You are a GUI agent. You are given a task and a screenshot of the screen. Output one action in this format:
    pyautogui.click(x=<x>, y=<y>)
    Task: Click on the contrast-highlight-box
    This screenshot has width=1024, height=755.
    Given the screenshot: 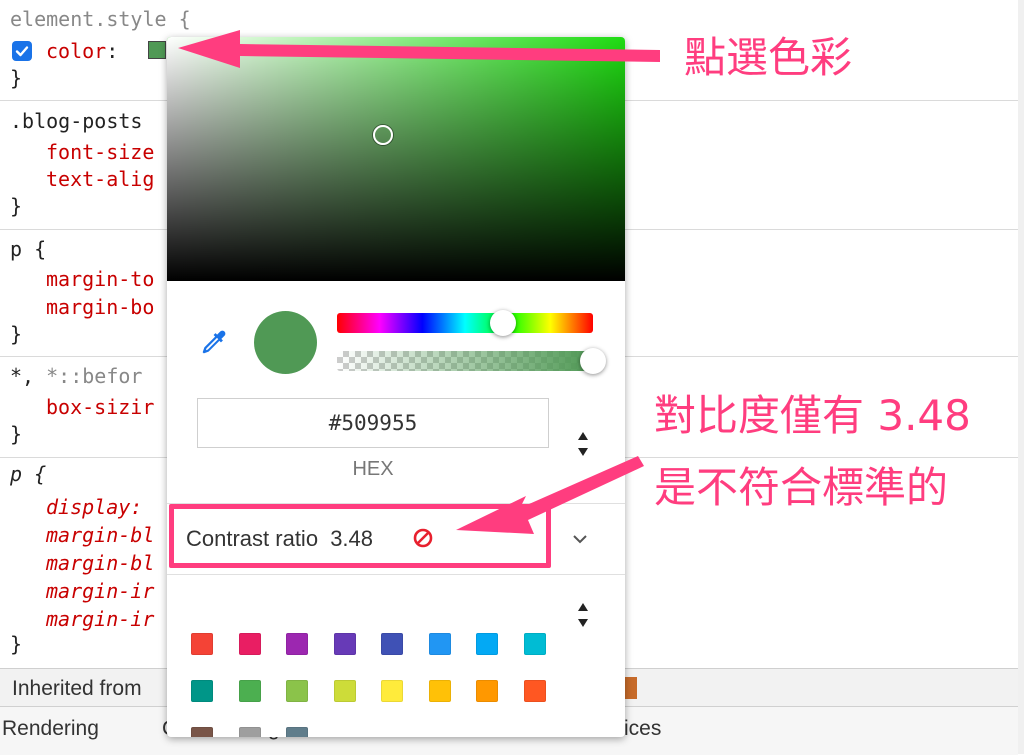 What is the action you would take?
    pyautogui.click(x=360, y=536)
    